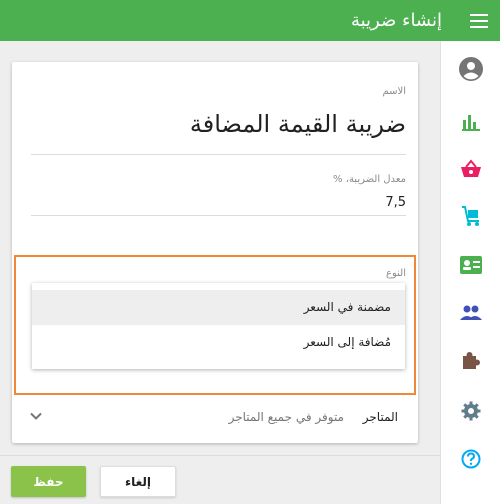  What do you see at coordinates (479, 20) in the screenshot?
I see `hamburger-menu-icon` at bounding box center [479, 20].